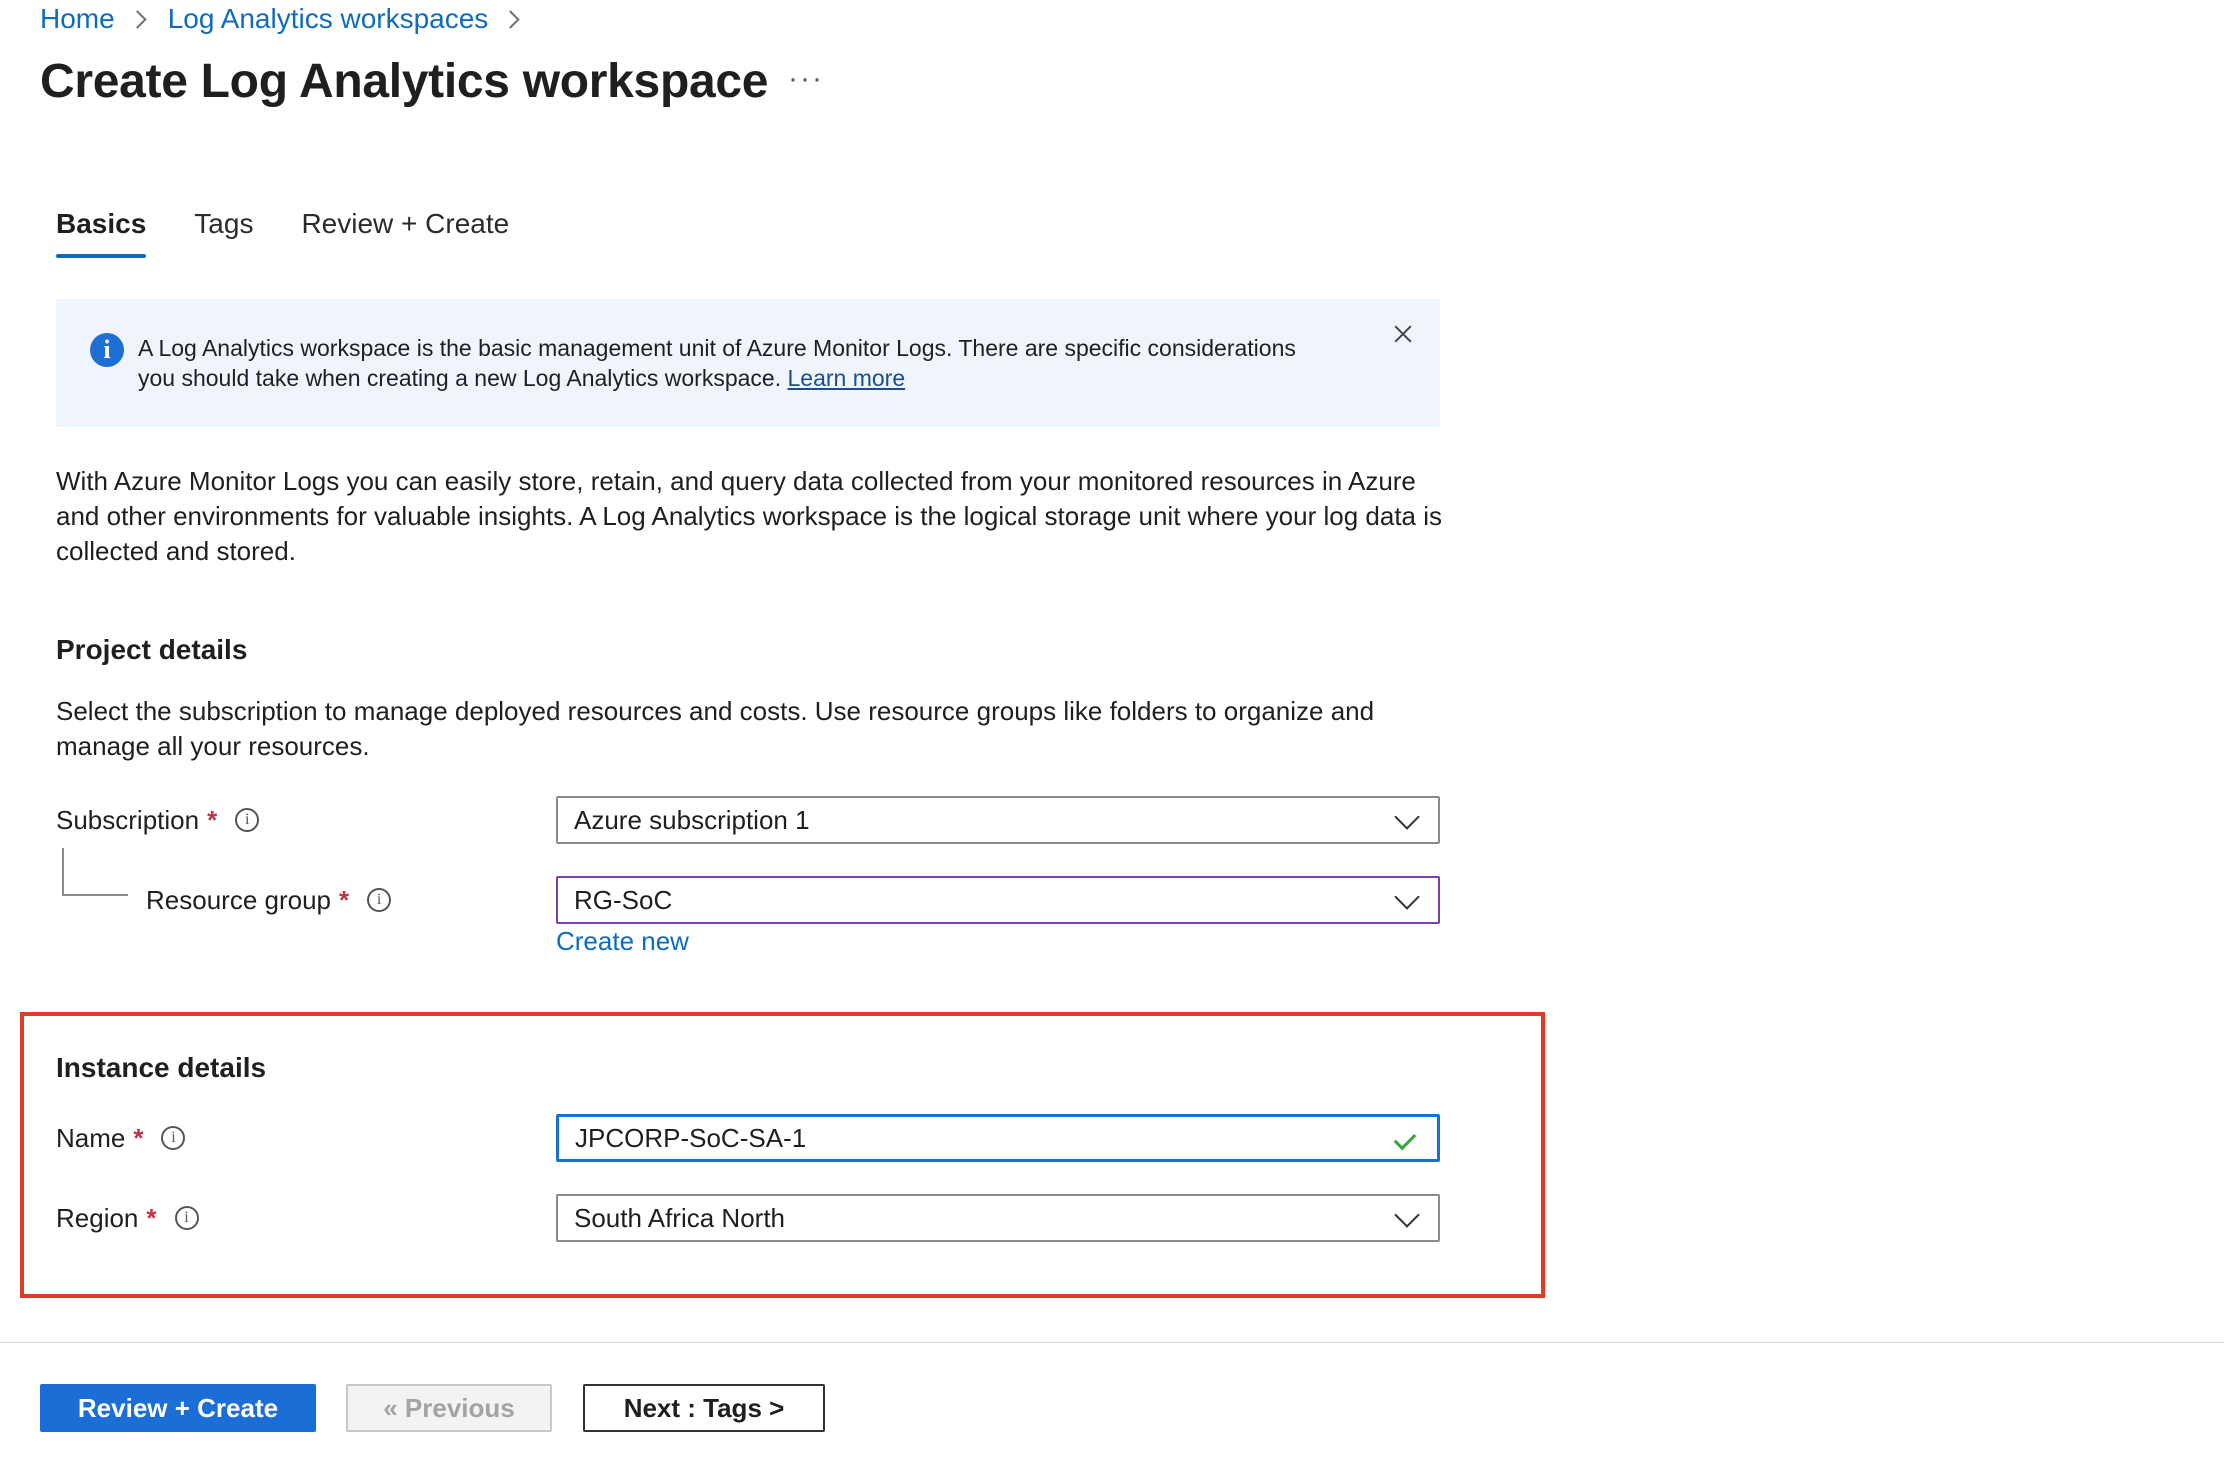  I want to click on region-value: South Africa North, so click(679, 1217).